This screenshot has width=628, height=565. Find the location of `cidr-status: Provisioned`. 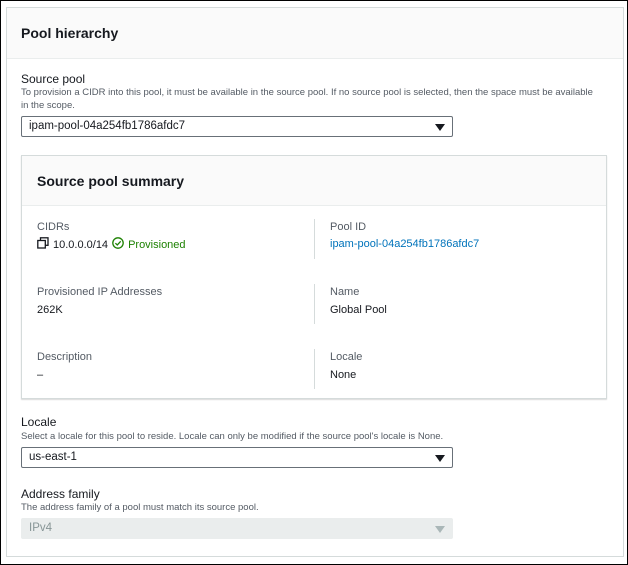

cidr-status: Provisioned is located at coordinates (157, 244).